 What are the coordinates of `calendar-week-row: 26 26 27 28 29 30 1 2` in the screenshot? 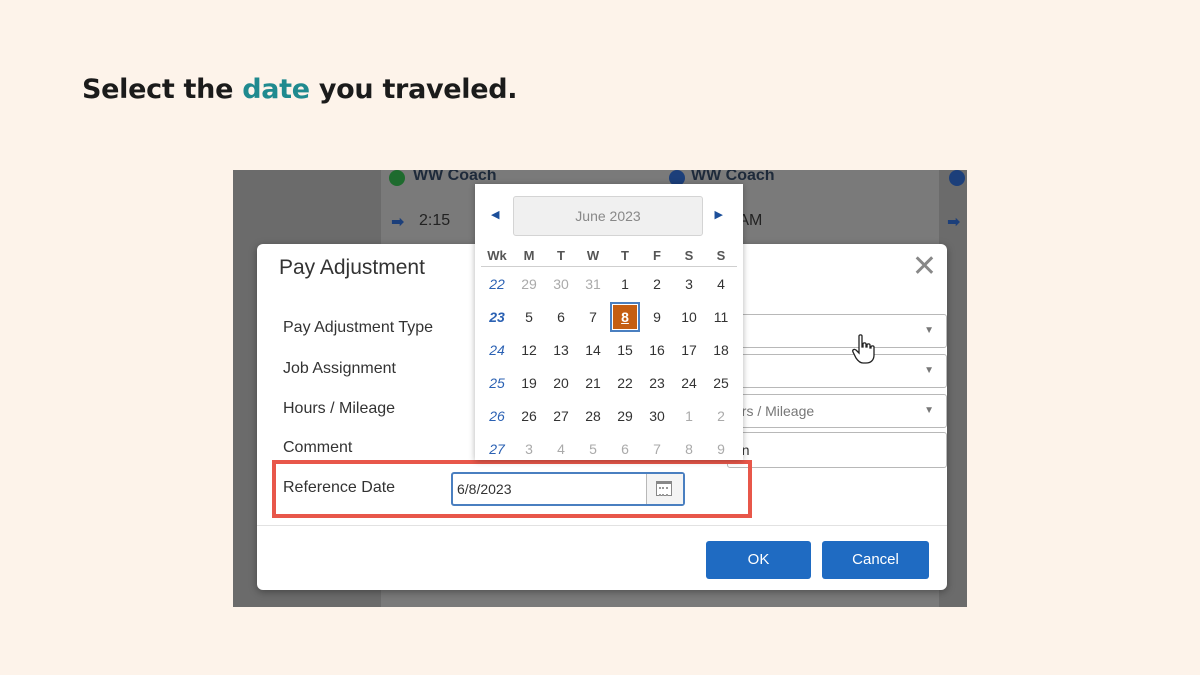 It's located at (609, 415).